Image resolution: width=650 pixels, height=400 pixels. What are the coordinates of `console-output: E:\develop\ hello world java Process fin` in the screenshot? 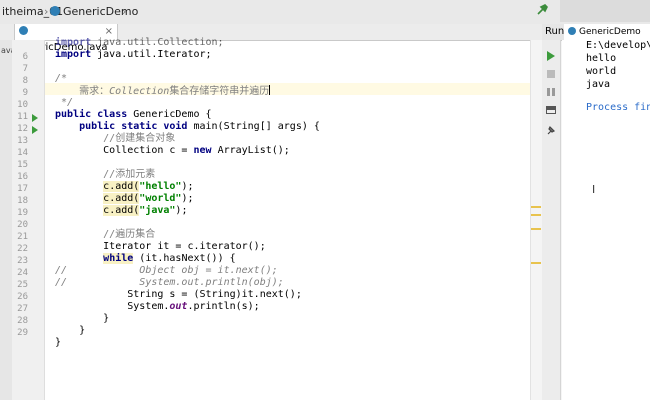 It's located at (606, 220).